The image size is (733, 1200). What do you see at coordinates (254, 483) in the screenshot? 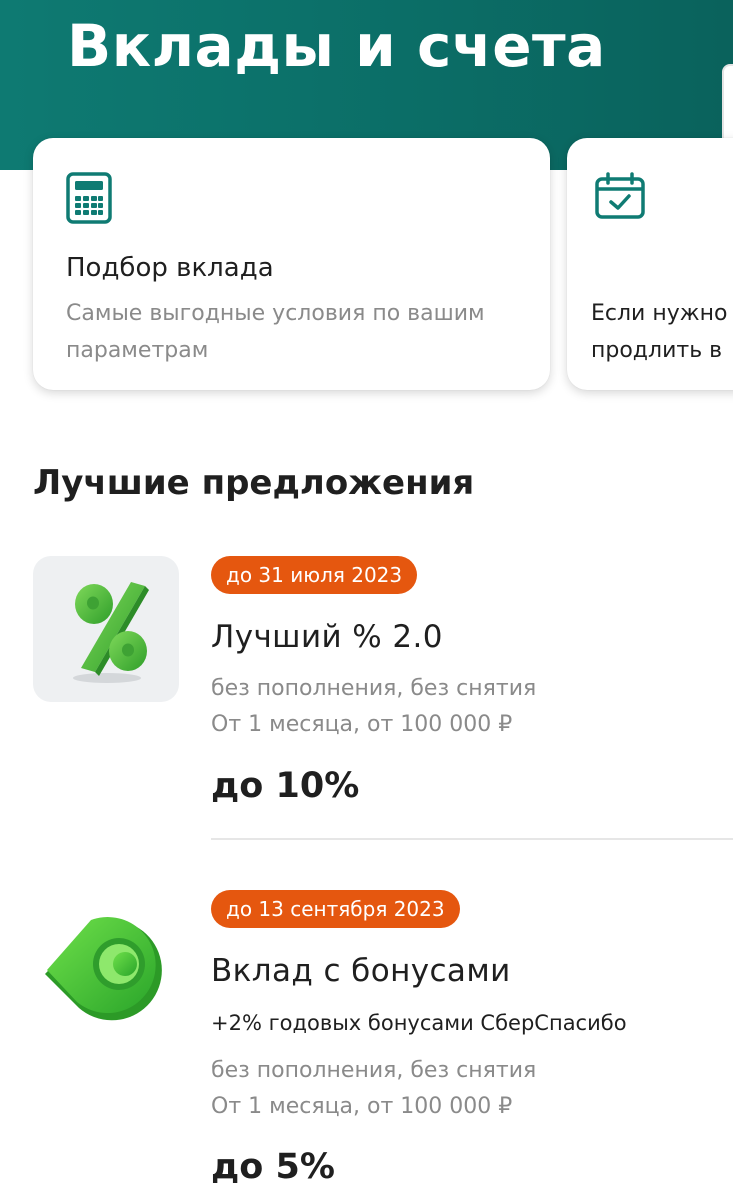
I see `section-title: Лучшие предложения` at bounding box center [254, 483].